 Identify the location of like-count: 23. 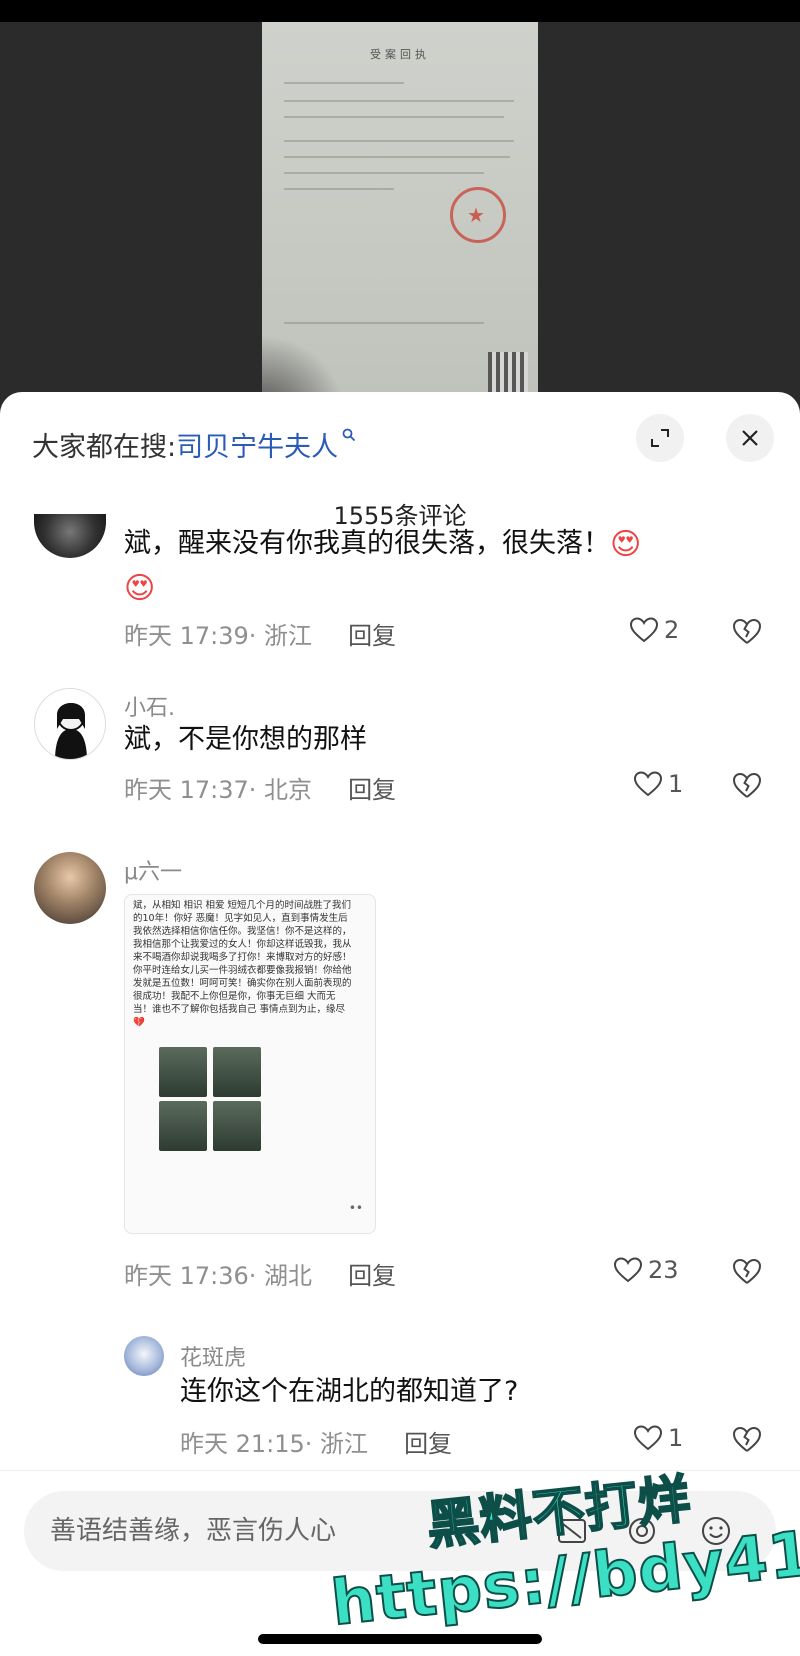
(663, 1270).